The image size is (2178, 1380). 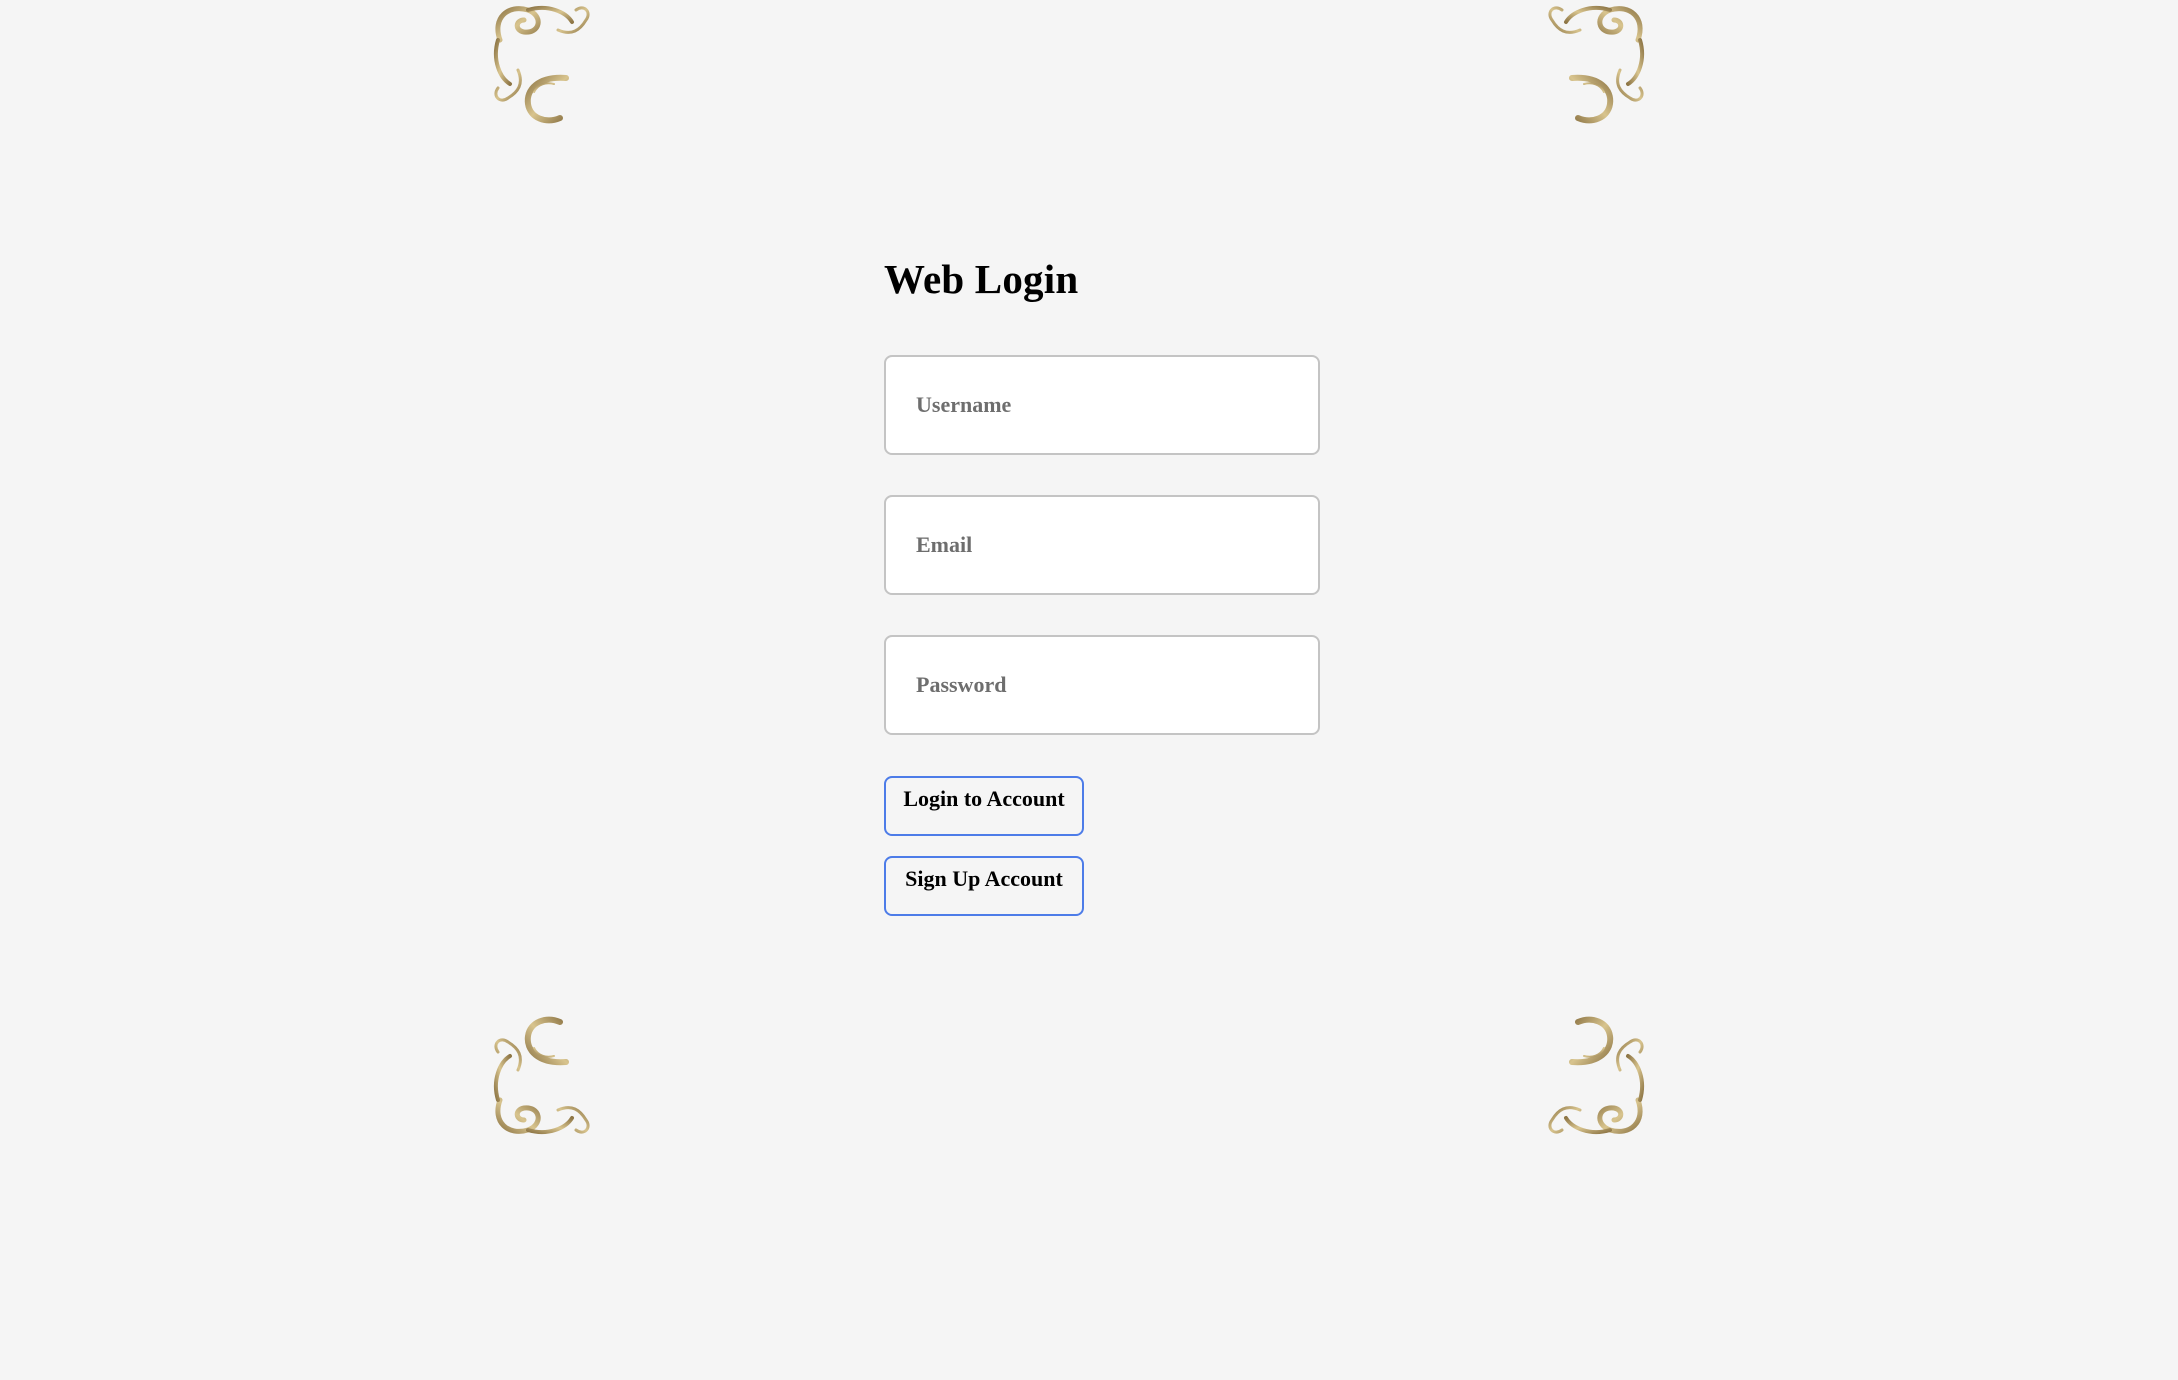 I want to click on page-title: Web Login, so click(x=981, y=279).